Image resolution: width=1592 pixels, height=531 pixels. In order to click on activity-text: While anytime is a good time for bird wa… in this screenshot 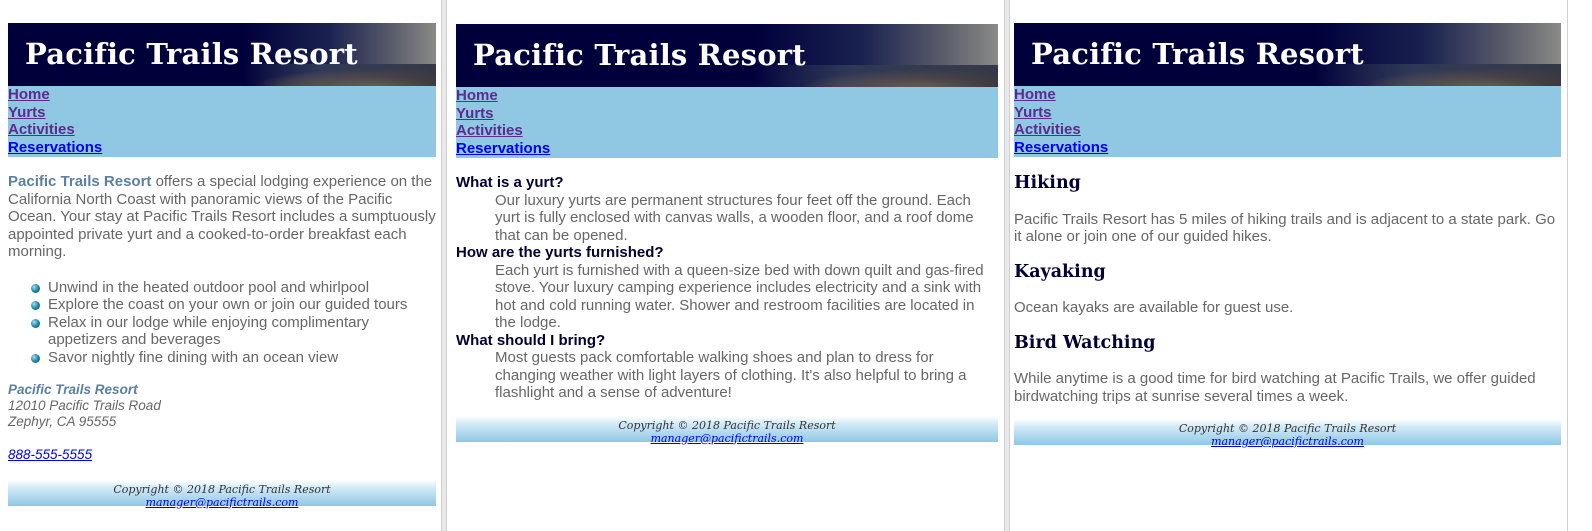, I will do `click(1275, 387)`.